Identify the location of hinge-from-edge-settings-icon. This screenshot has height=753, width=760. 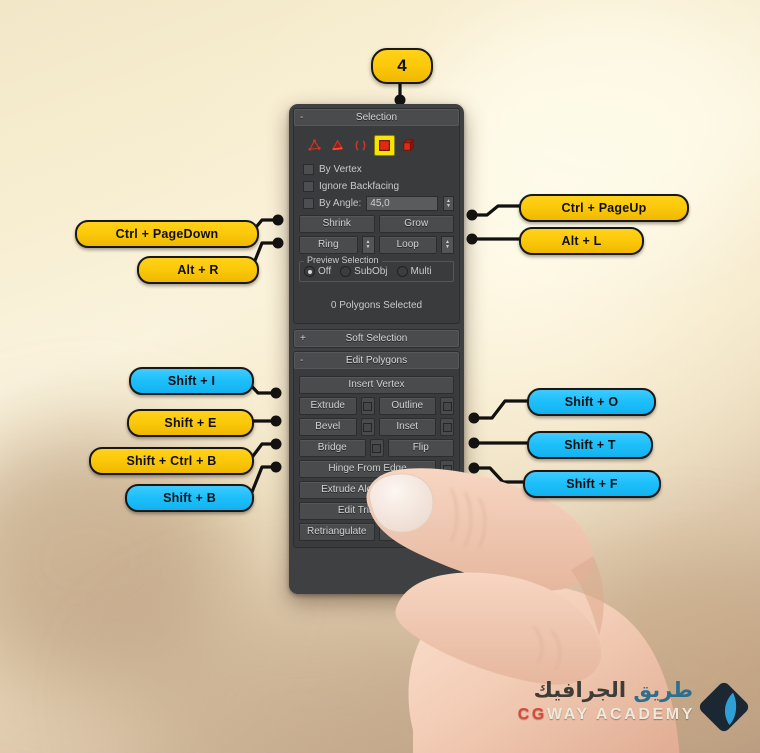
(447, 469).